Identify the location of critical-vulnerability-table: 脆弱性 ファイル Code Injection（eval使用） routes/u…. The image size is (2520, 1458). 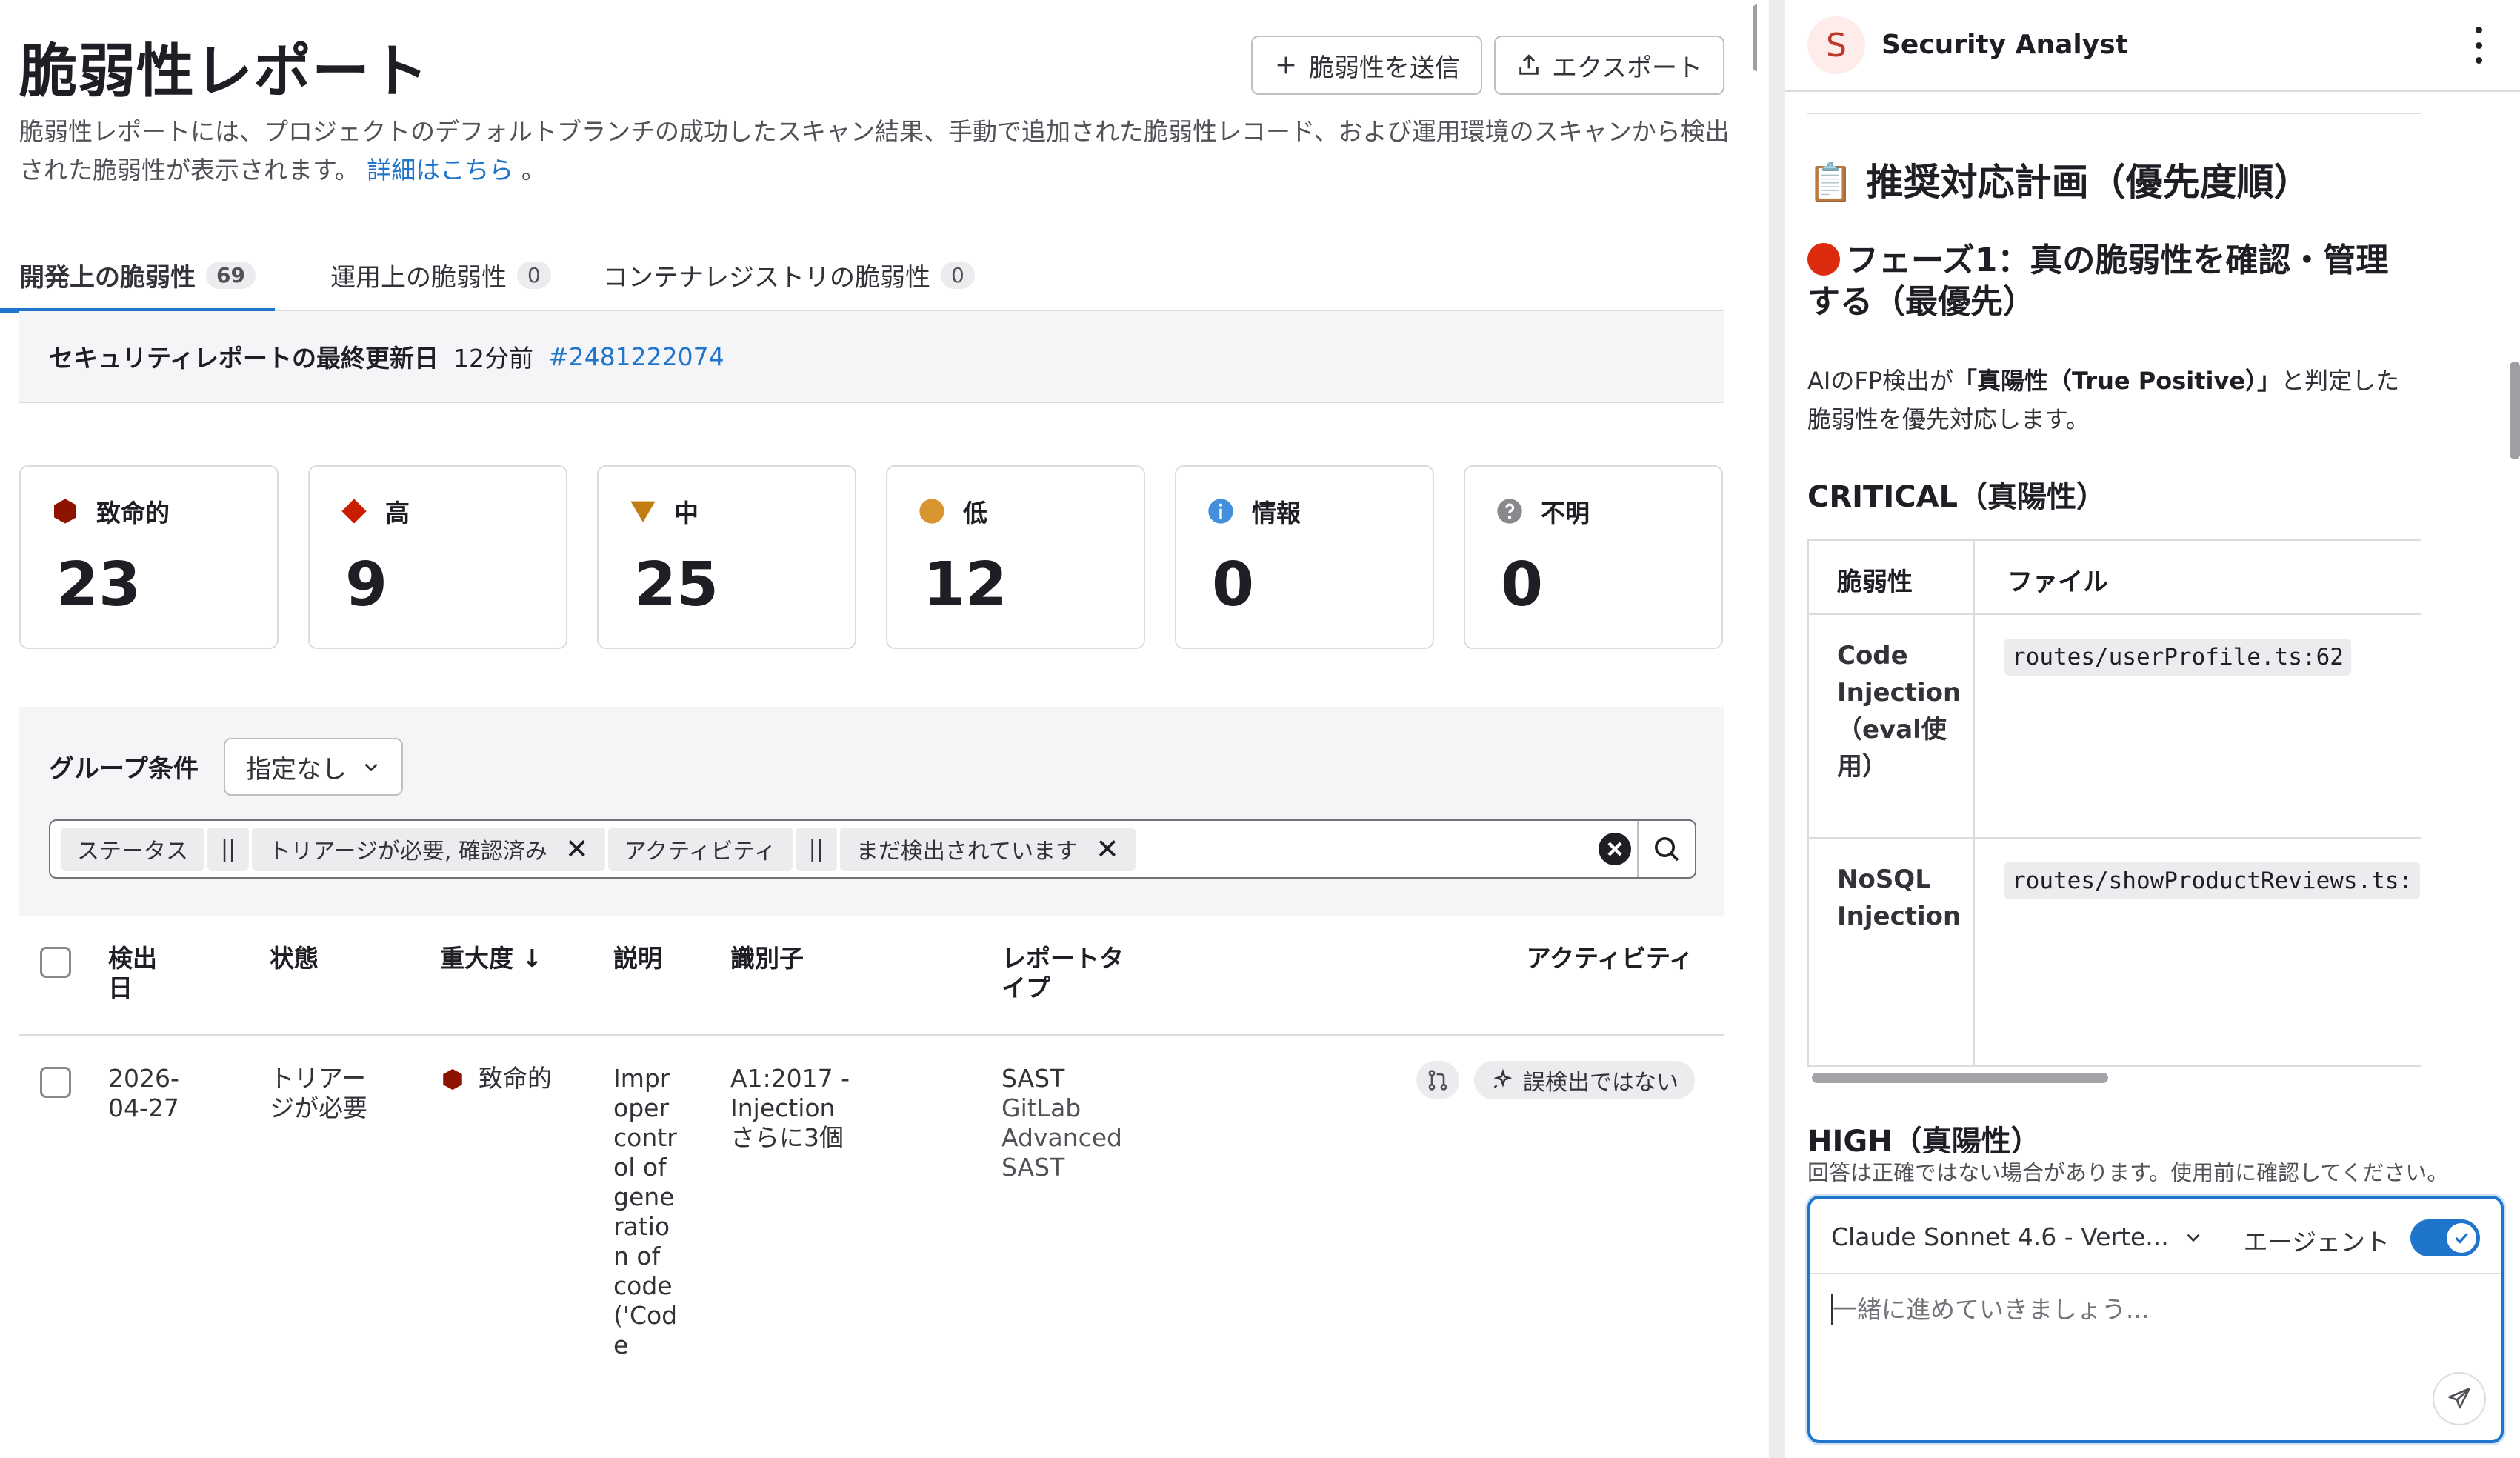
(2114, 803).